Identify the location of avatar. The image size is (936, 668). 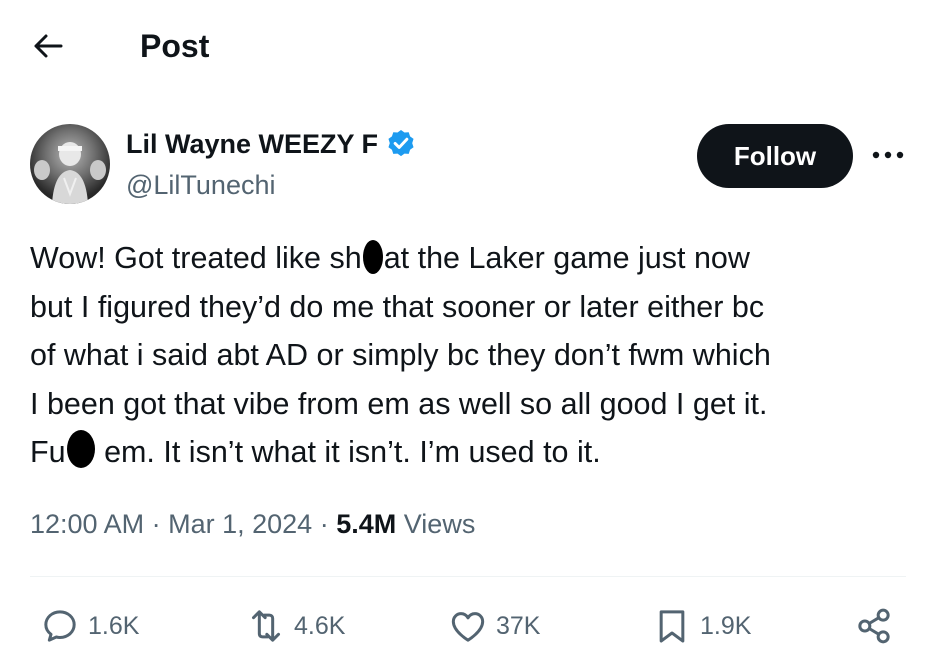
(70, 164).